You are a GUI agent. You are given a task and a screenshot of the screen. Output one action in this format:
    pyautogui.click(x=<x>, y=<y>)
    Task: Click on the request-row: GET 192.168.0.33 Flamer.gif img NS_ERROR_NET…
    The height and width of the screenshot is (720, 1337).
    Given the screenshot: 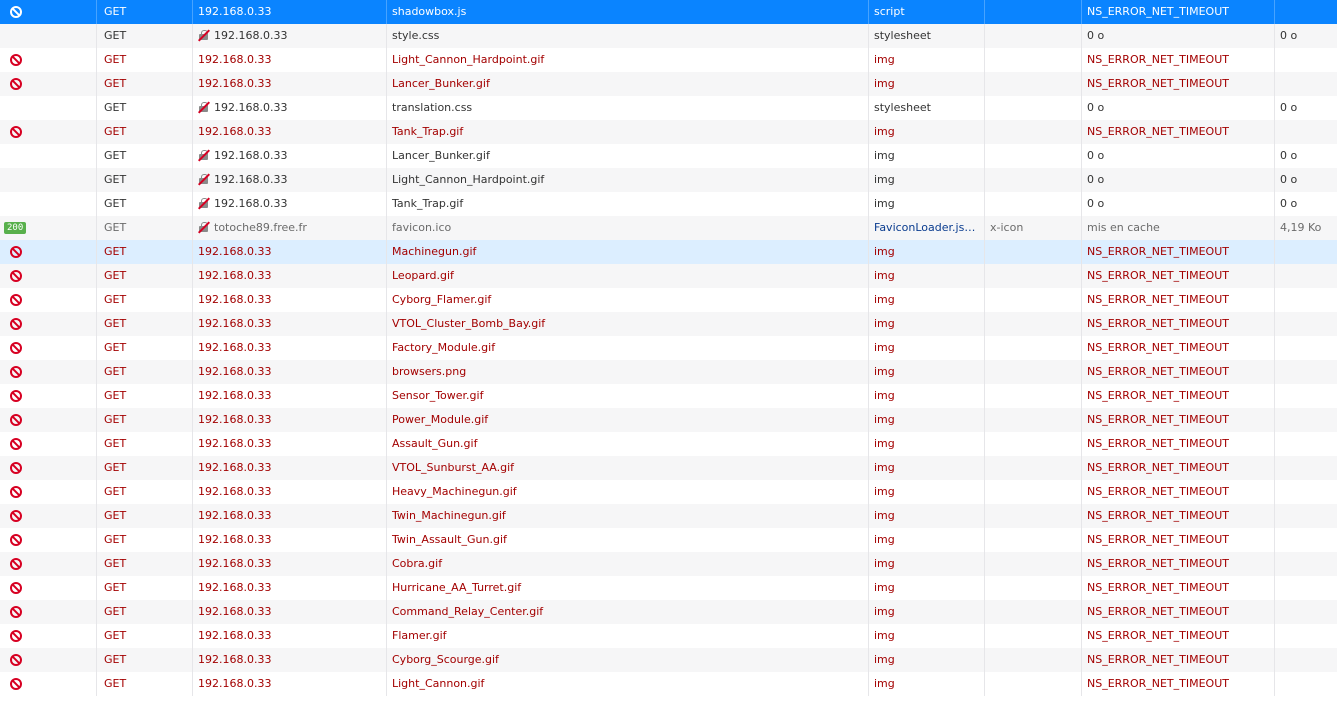 What is the action you would take?
    pyautogui.click(x=668, y=636)
    